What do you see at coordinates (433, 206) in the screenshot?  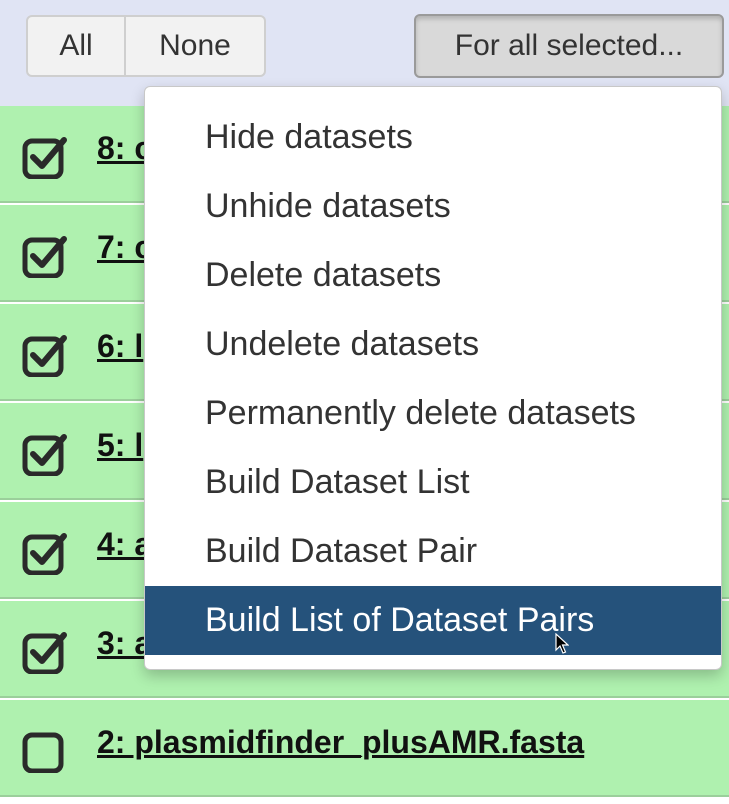 I see `menu-item-unhide-datasets: Unhide datasets` at bounding box center [433, 206].